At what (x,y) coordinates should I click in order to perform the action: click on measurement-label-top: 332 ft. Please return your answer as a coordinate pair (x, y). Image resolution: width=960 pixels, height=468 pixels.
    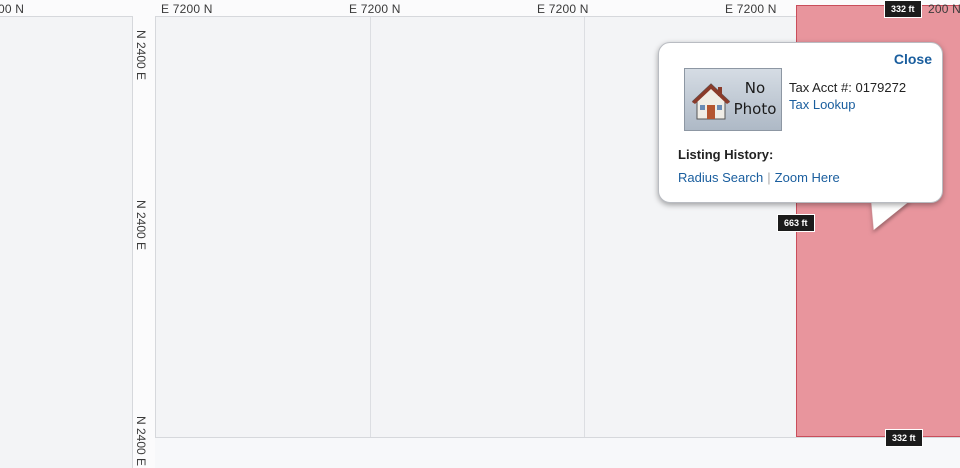
    Looking at the image, I should click on (903, 9).